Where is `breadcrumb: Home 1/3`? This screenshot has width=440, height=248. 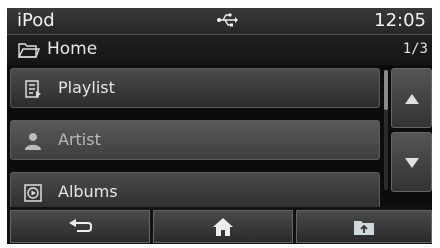 breadcrumb: Home 1/3 is located at coordinates (219, 50).